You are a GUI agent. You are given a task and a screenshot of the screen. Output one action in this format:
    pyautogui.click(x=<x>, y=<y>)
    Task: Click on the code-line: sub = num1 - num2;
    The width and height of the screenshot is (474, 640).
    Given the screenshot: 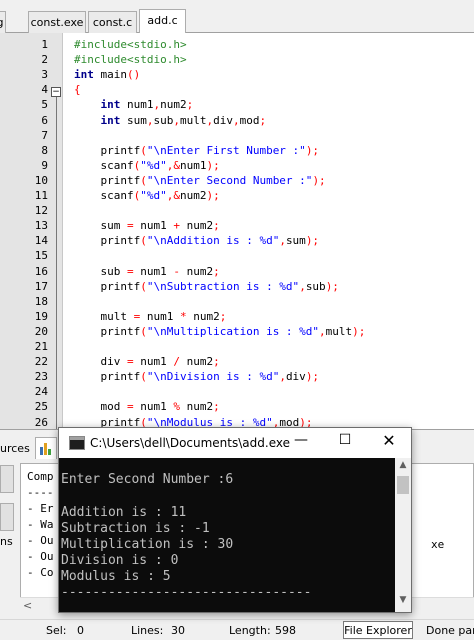 What is the action you would take?
    pyautogui.click(x=147, y=271)
    